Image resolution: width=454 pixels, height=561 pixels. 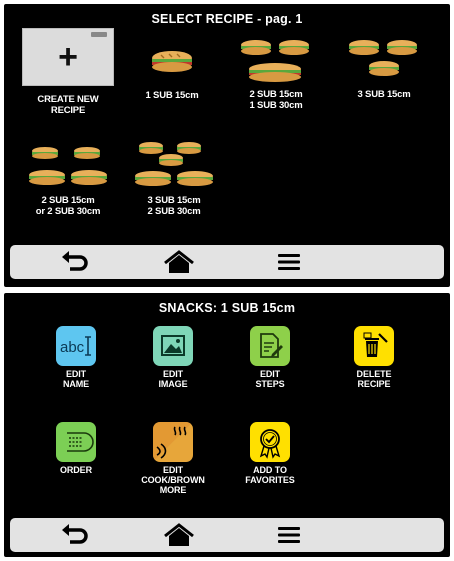 What do you see at coordinates (270, 384) in the screenshot?
I see `button-label: STEPS` at bounding box center [270, 384].